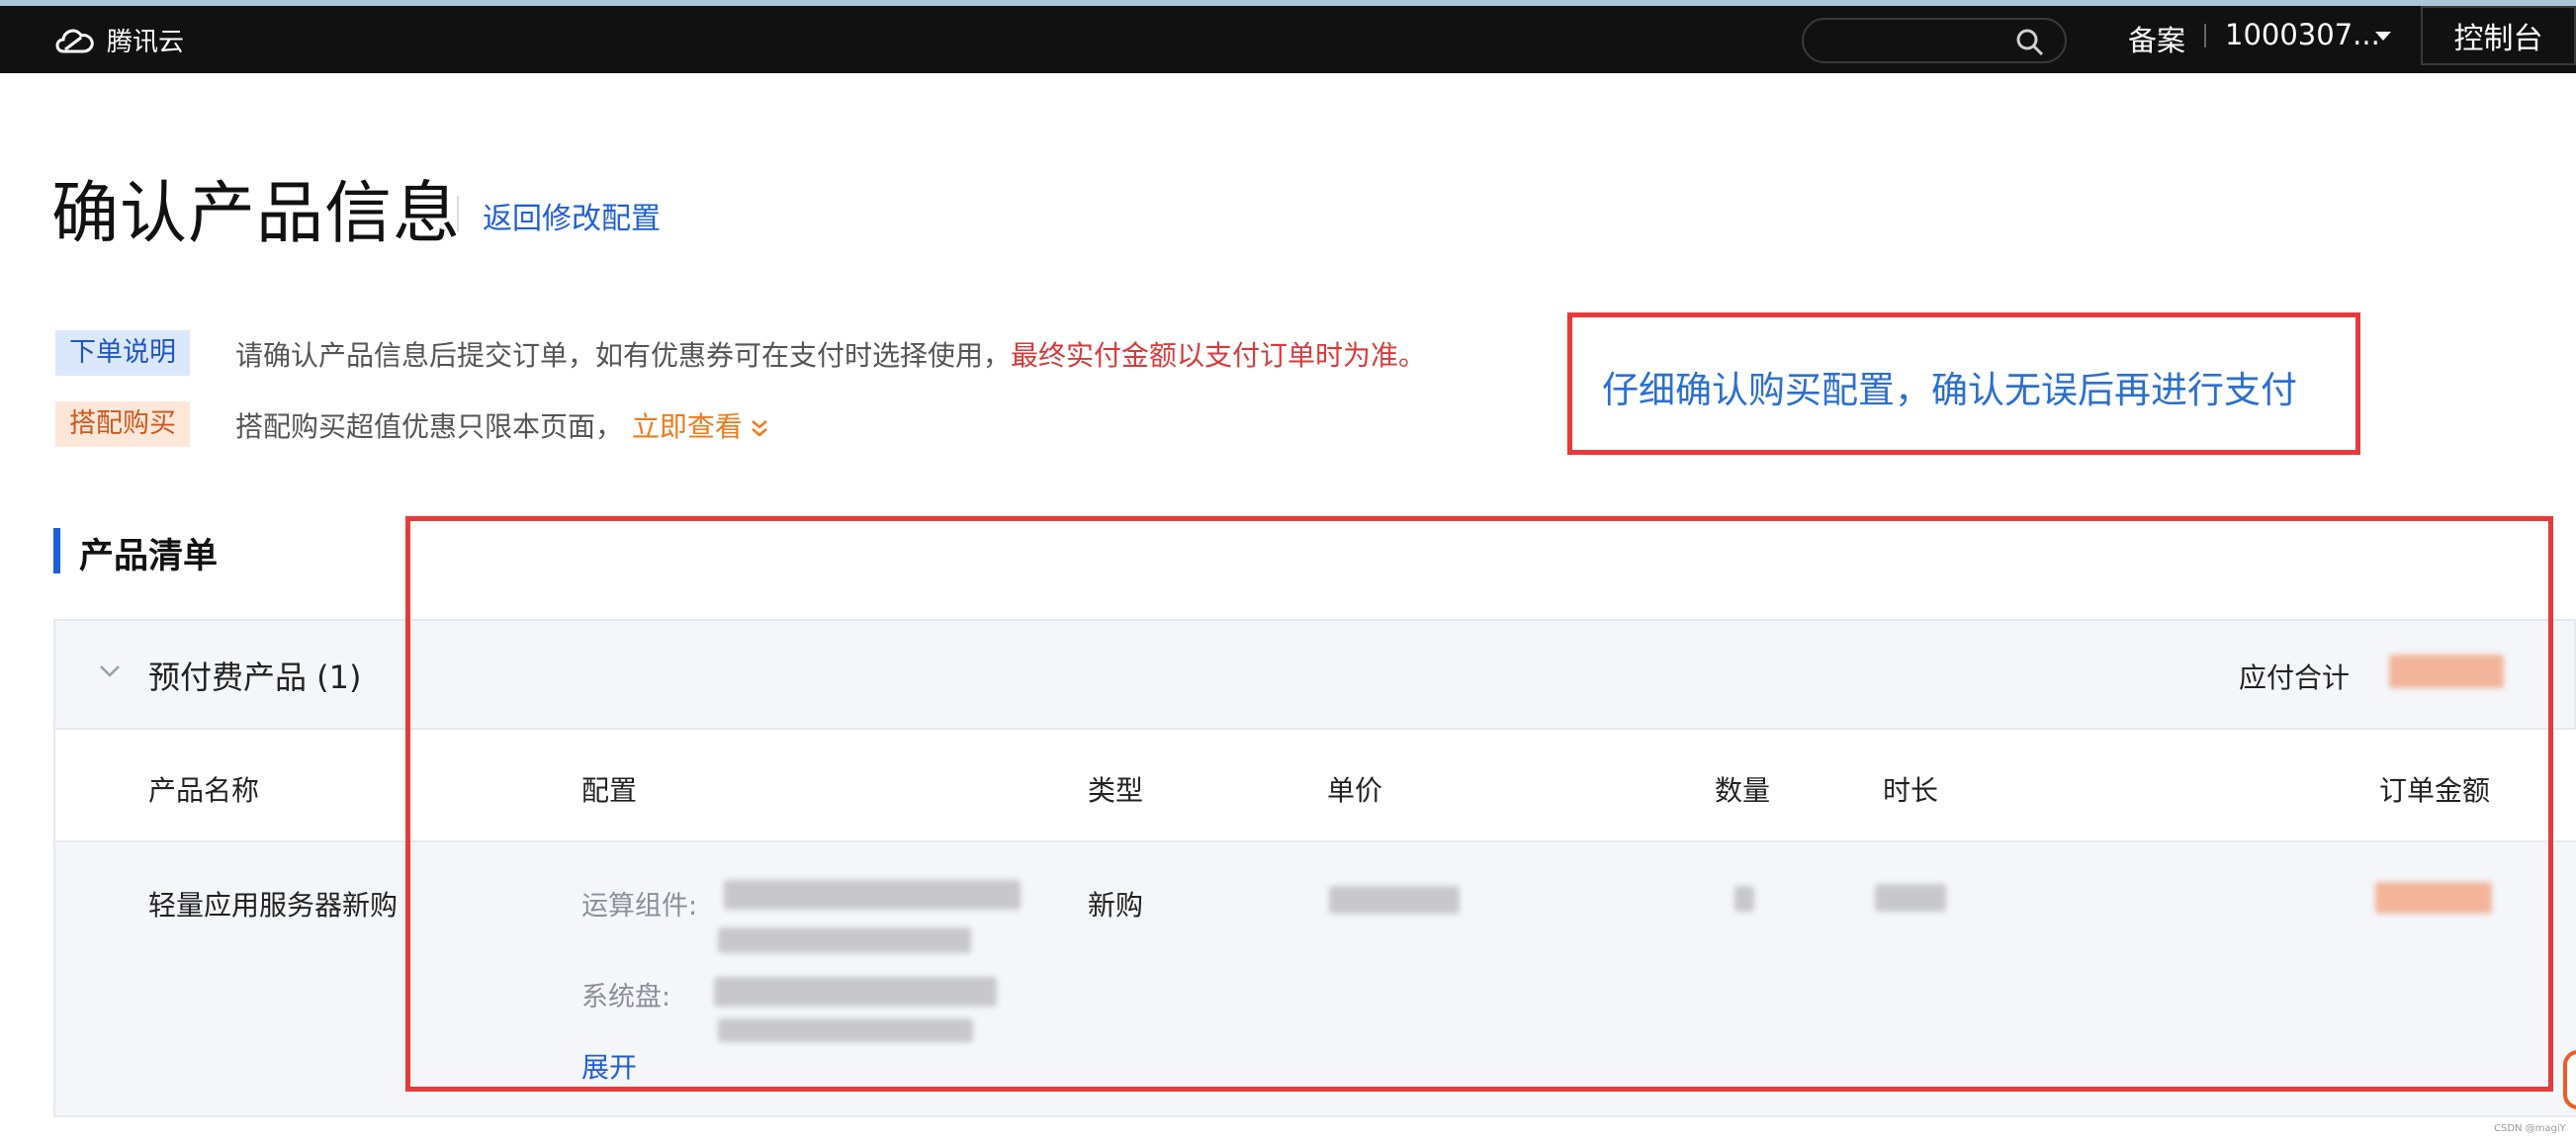 Image resolution: width=2576 pixels, height=1145 pixels. Describe the element at coordinates (759, 429) in the screenshot. I see `double-chevron-down-icon` at that location.